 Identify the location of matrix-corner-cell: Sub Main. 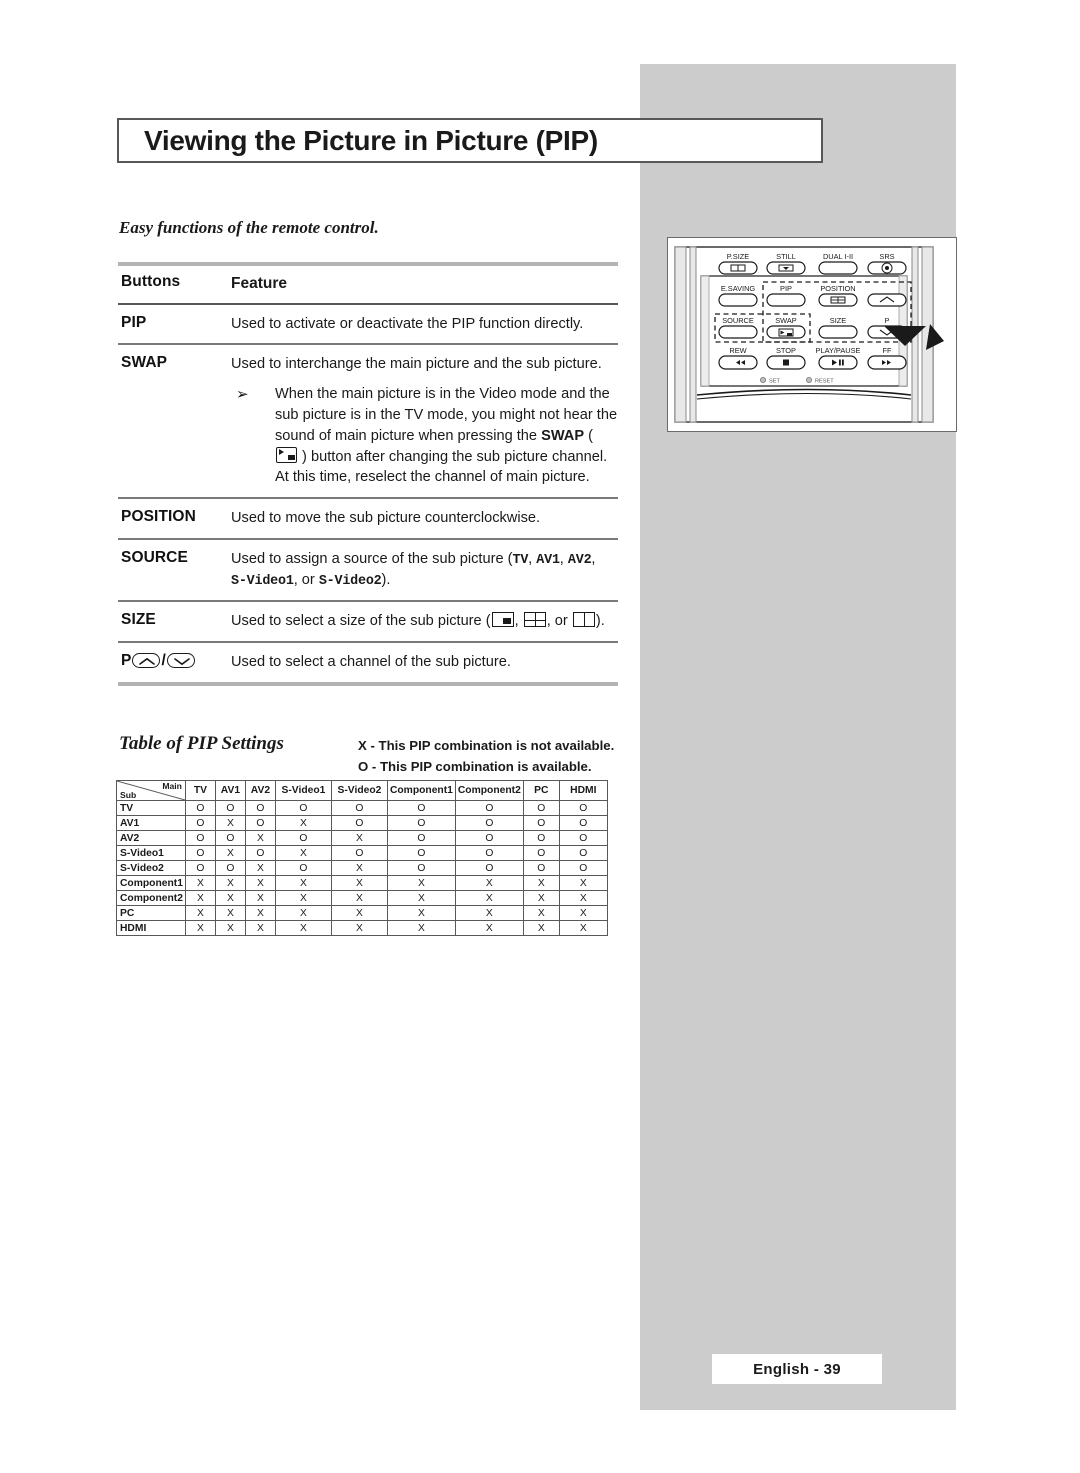
(151, 790).